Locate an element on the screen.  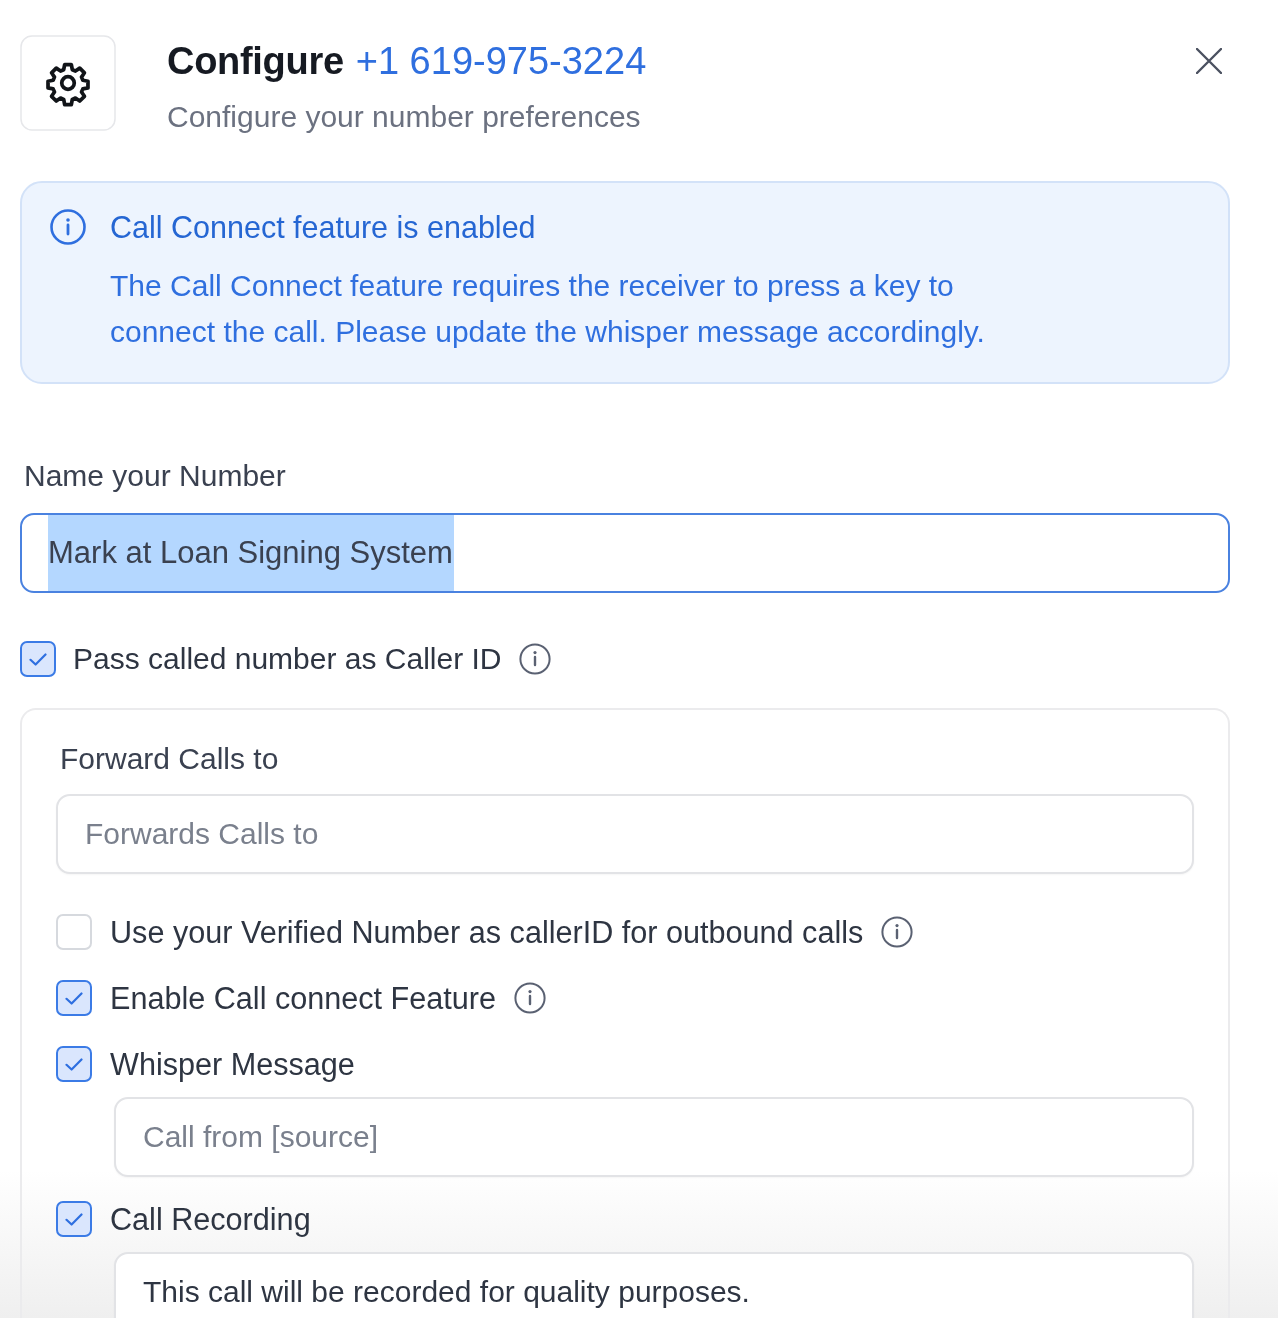
close-button is located at coordinates (1209, 61).